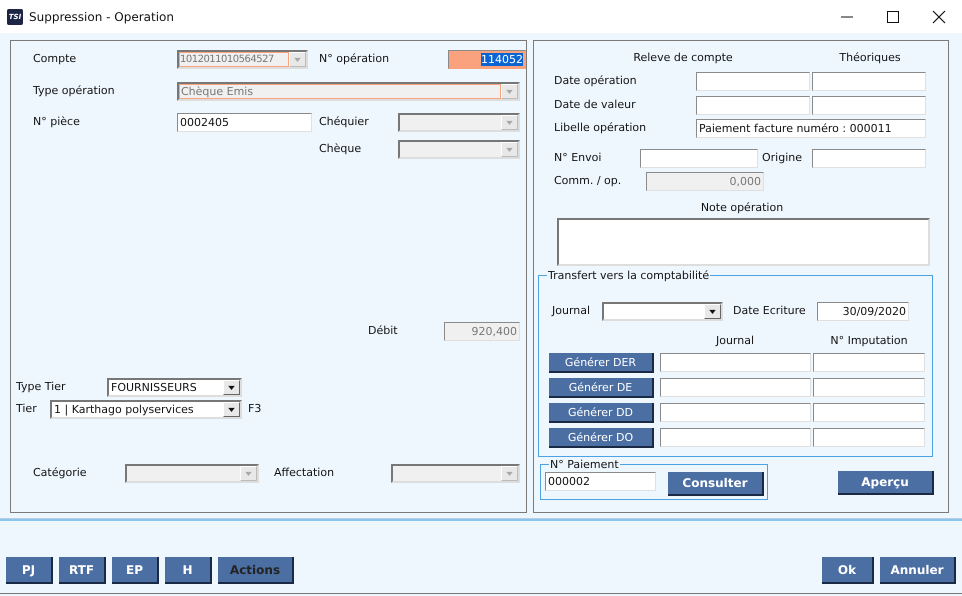  I want to click on column-heading: Théoriques, so click(870, 57).